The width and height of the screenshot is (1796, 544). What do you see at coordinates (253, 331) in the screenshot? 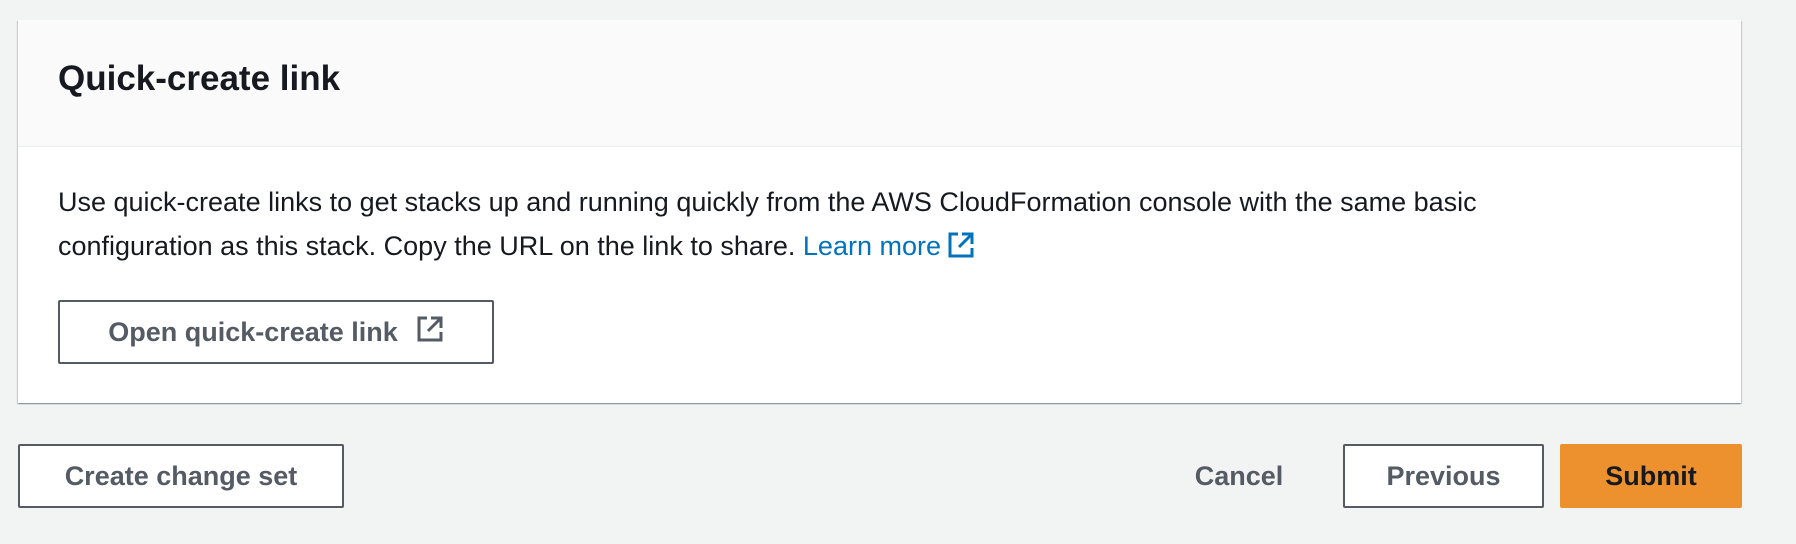
I see `open-quick-create-link-label: Open quick-create link` at bounding box center [253, 331].